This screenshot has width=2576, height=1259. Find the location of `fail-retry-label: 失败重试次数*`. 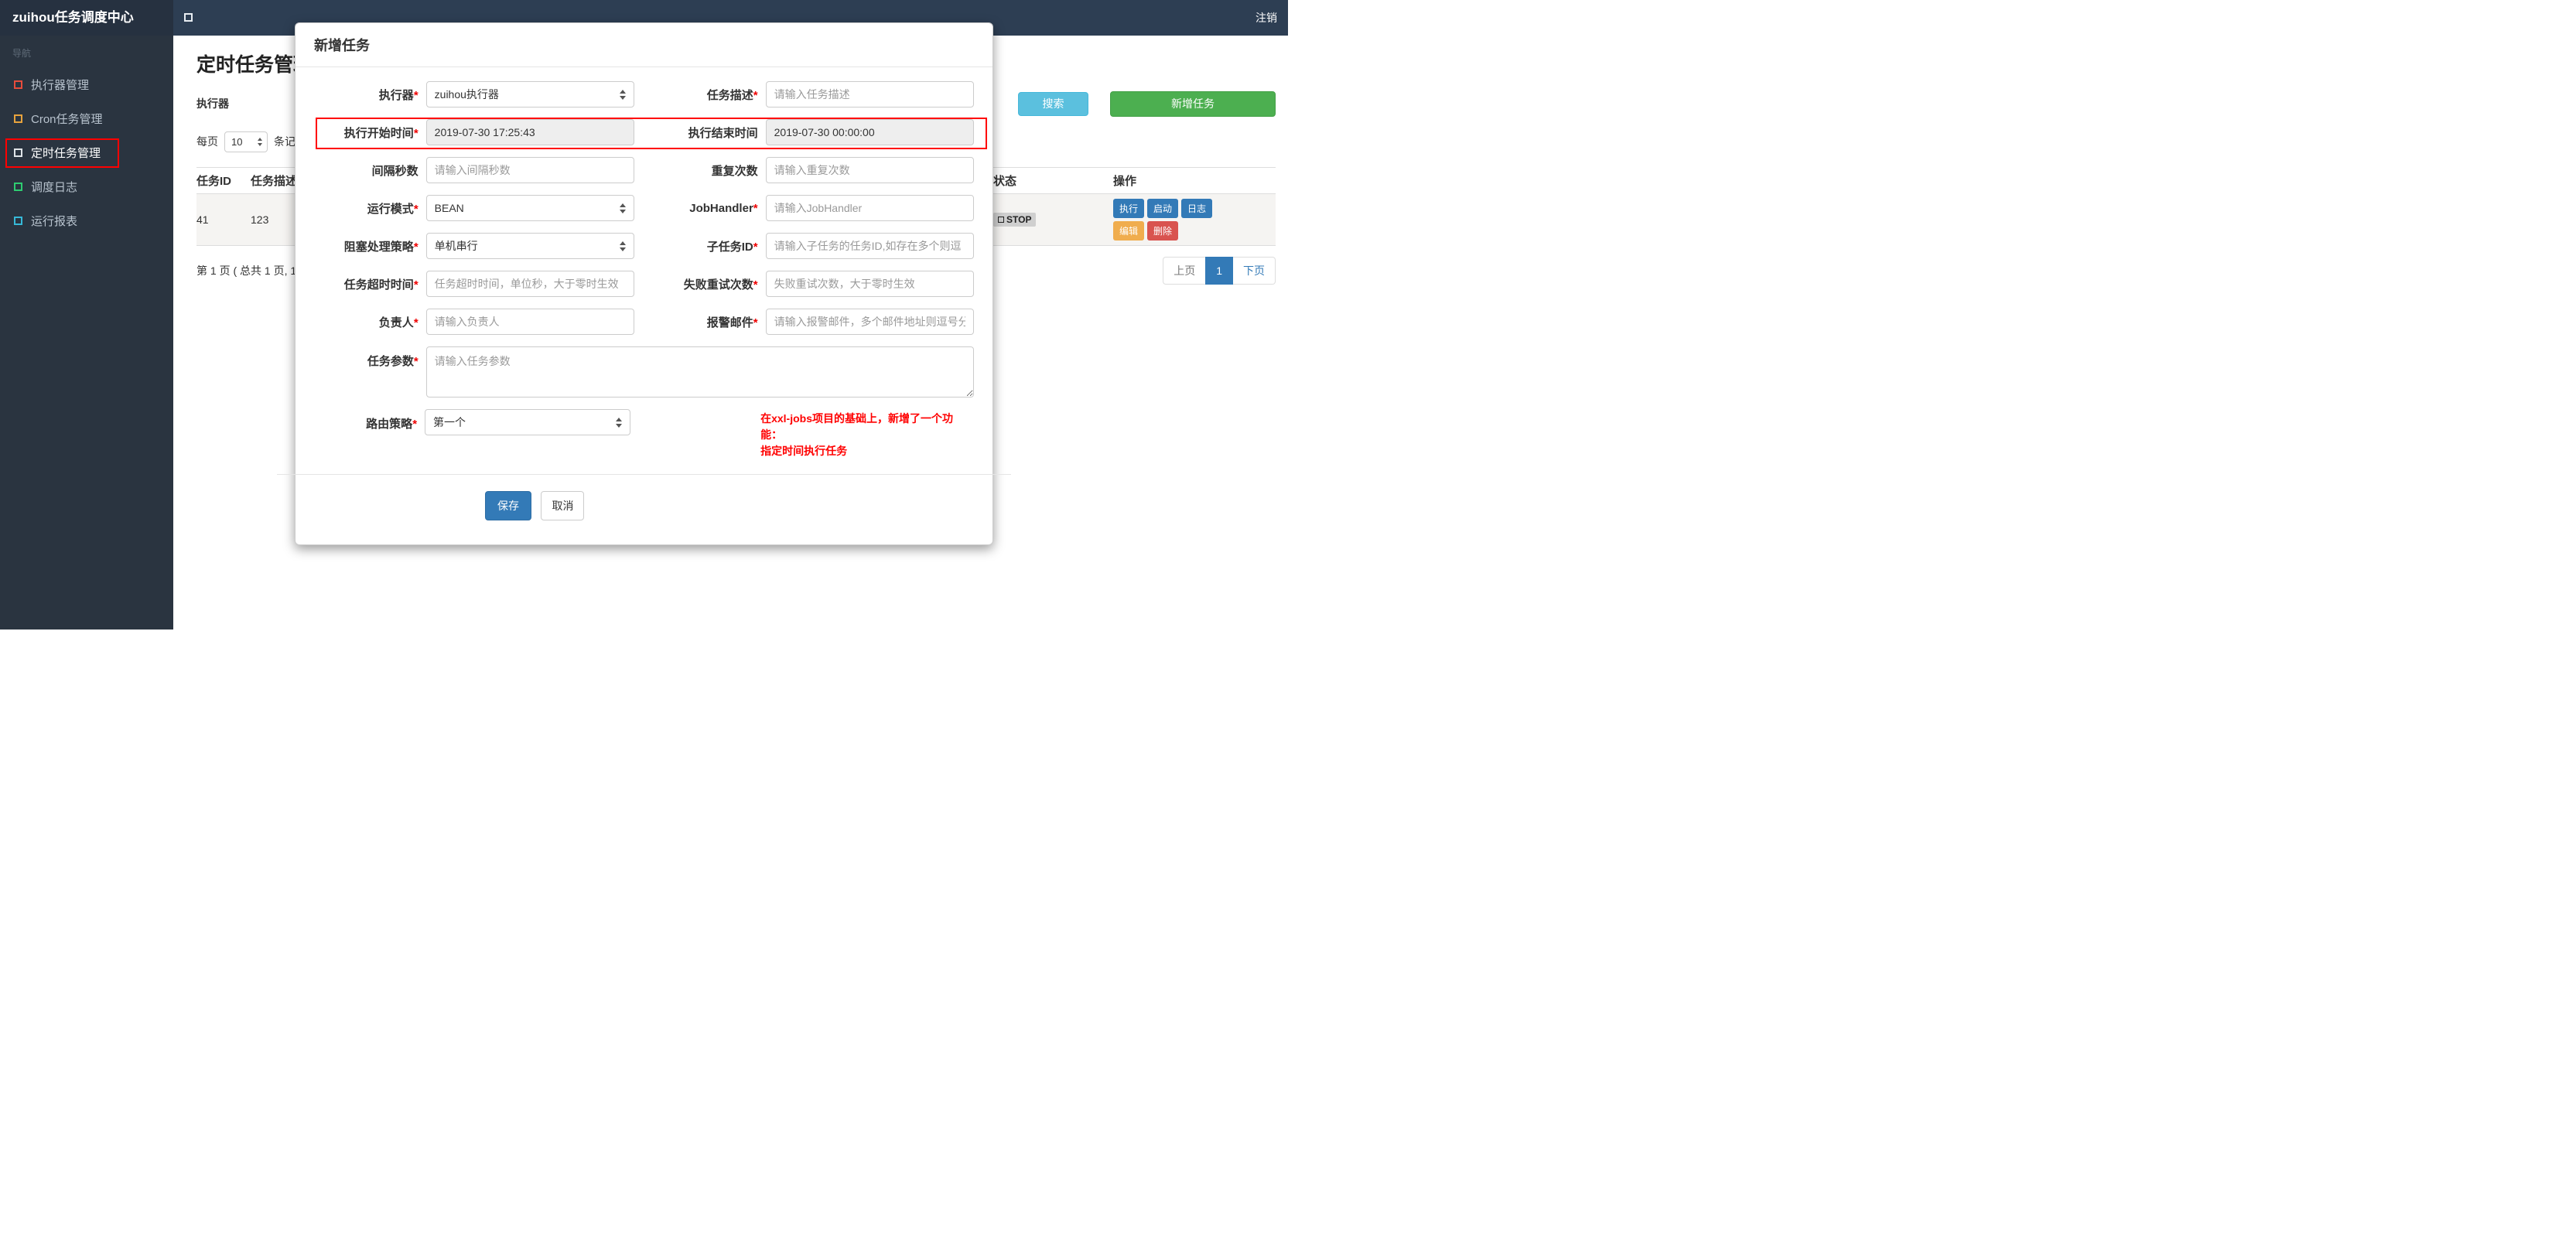

fail-retry-label: 失败重试次数* is located at coordinates (720, 285).